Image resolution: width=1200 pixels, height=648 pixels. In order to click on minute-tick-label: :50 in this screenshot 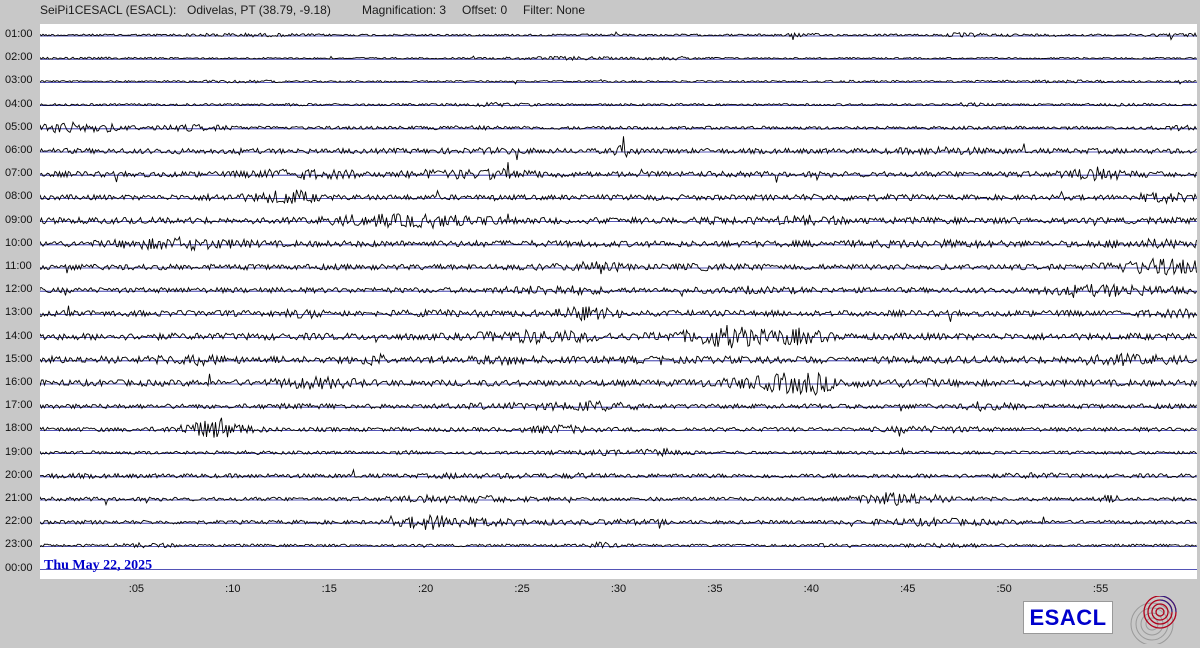, I will do `click(1004, 589)`.